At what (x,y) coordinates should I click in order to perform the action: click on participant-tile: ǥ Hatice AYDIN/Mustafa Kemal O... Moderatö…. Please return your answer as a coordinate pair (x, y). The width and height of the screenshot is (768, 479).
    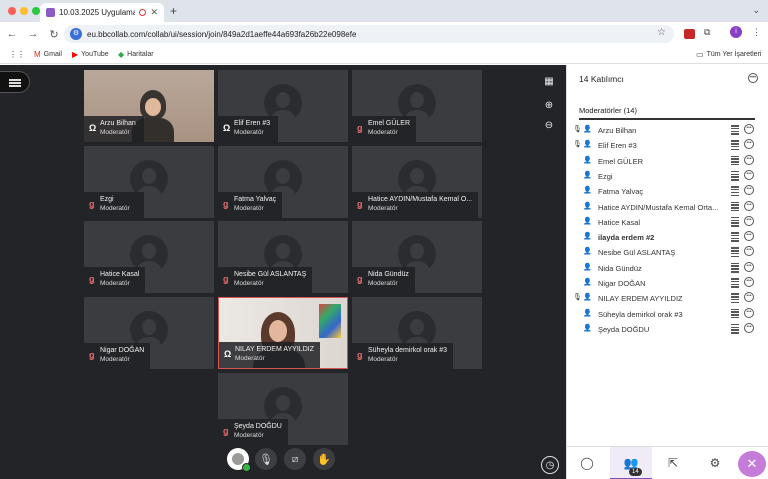
    Looking at the image, I should click on (417, 182).